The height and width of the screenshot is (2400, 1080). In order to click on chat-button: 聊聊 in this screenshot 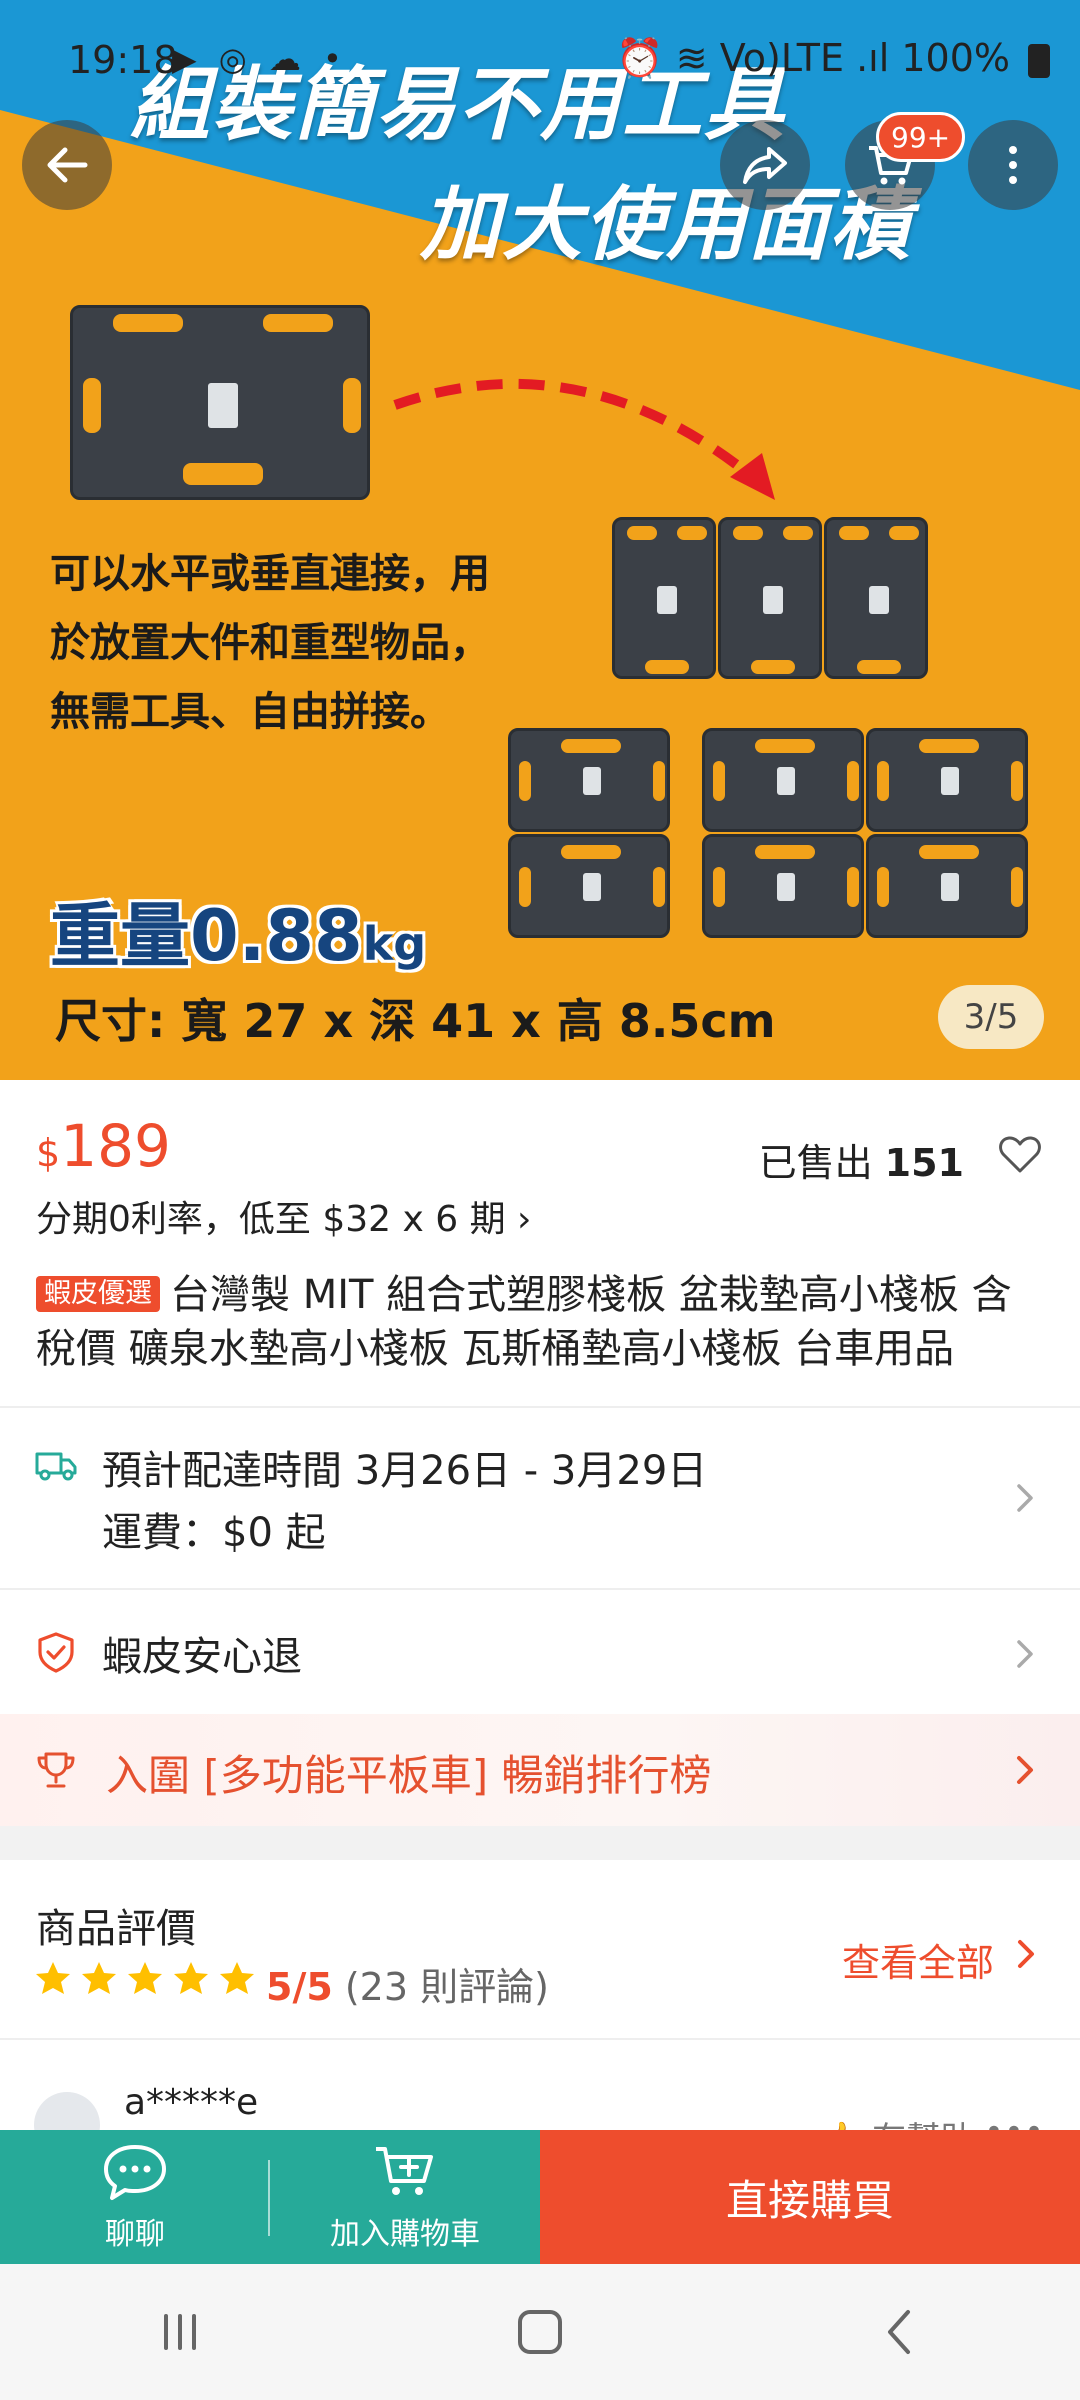, I will do `click(135, 2197)`.